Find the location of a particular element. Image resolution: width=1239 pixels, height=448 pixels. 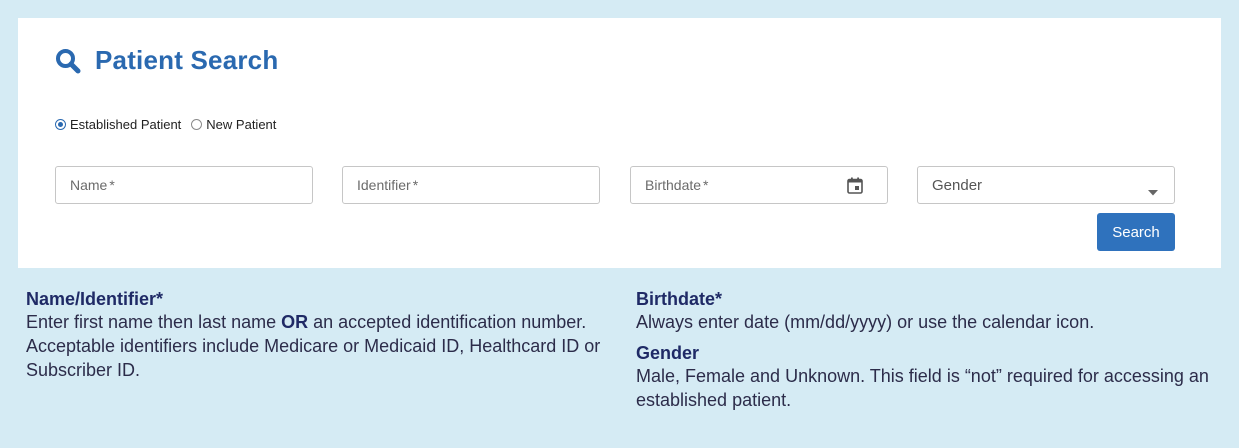

identifier-required-mark: * is located at coordinates (415, 185).